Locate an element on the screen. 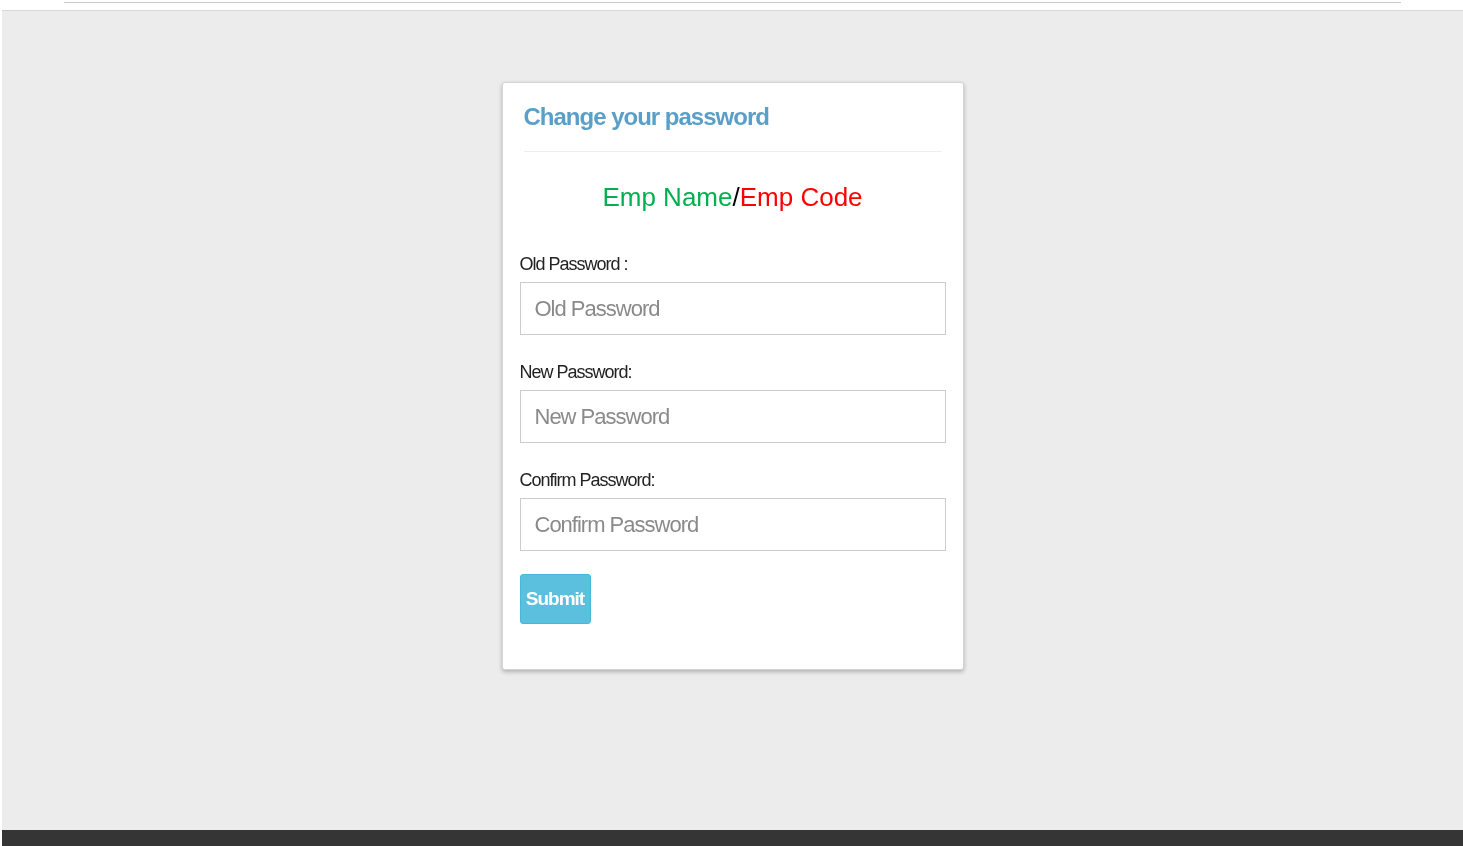 This screenshot has height=846, width=1463. identity-text: / is located at coordinates (736, 197).